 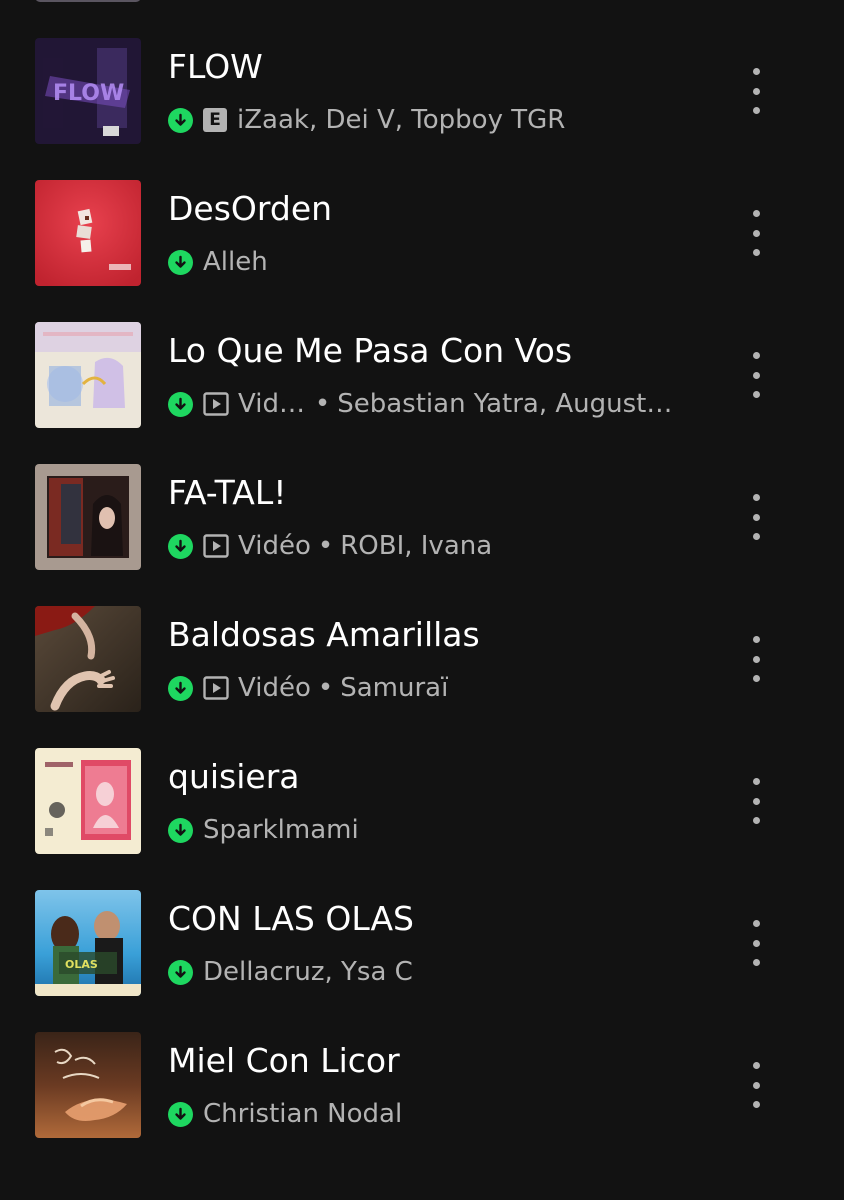 I want to click on track-row: Baldosas Amarillas Vidéo • Samuraï, so click(x=422, y=640).